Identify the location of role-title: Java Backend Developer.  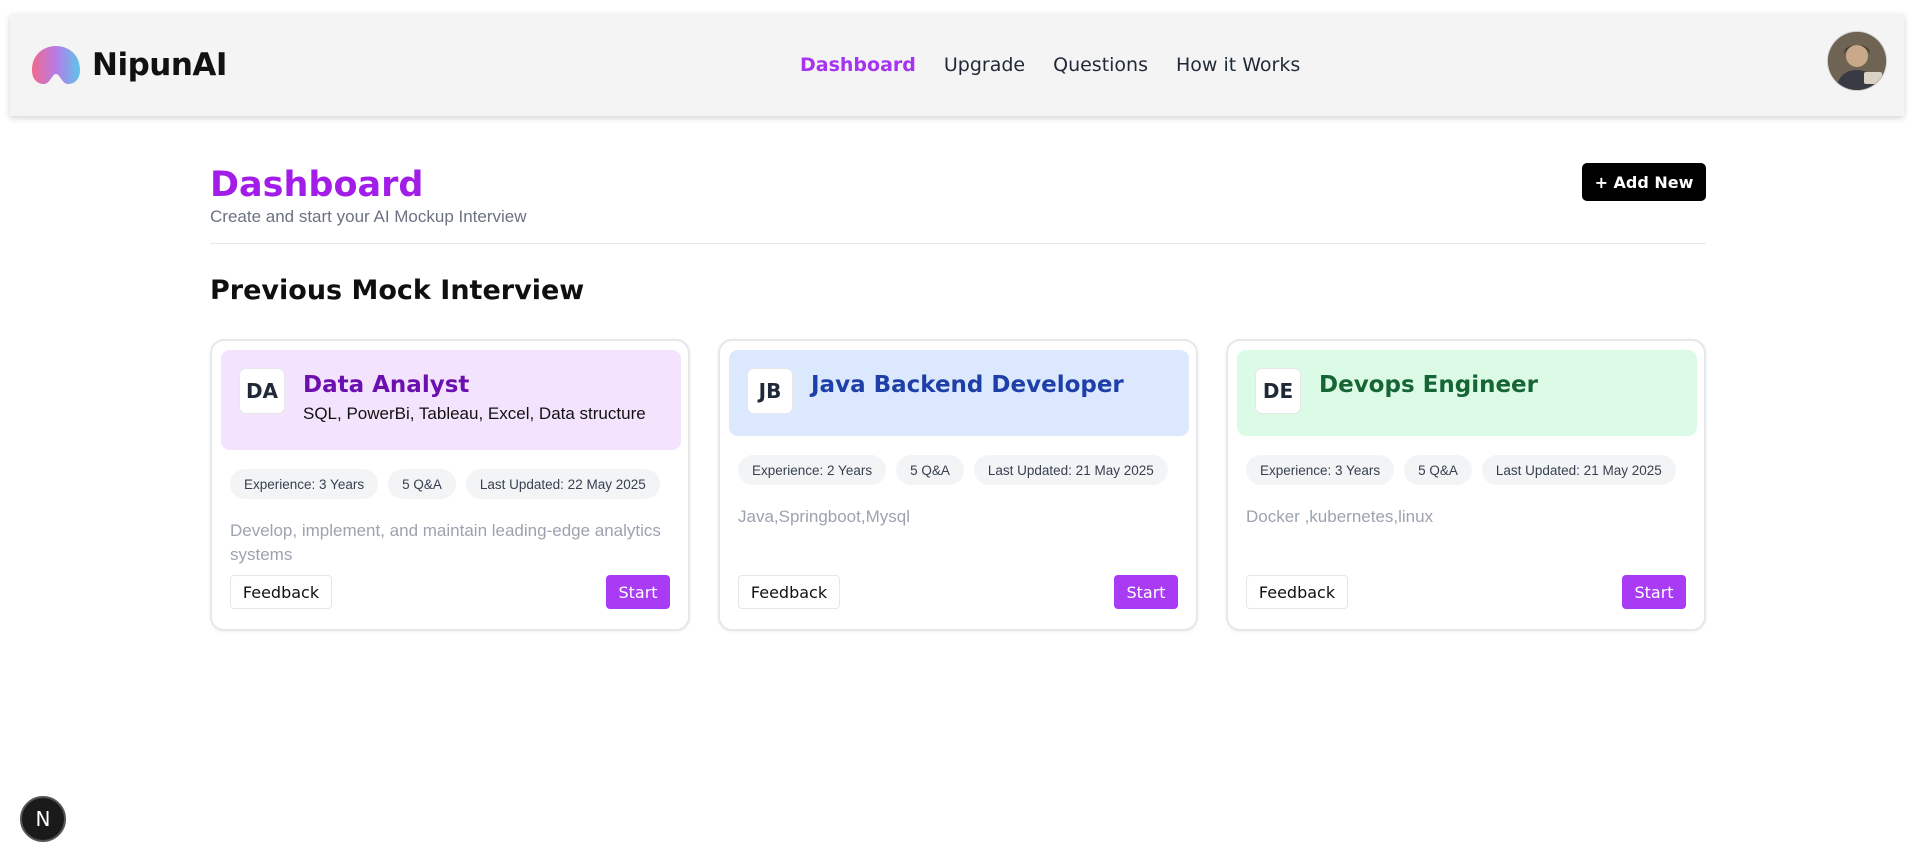
(967, 385).